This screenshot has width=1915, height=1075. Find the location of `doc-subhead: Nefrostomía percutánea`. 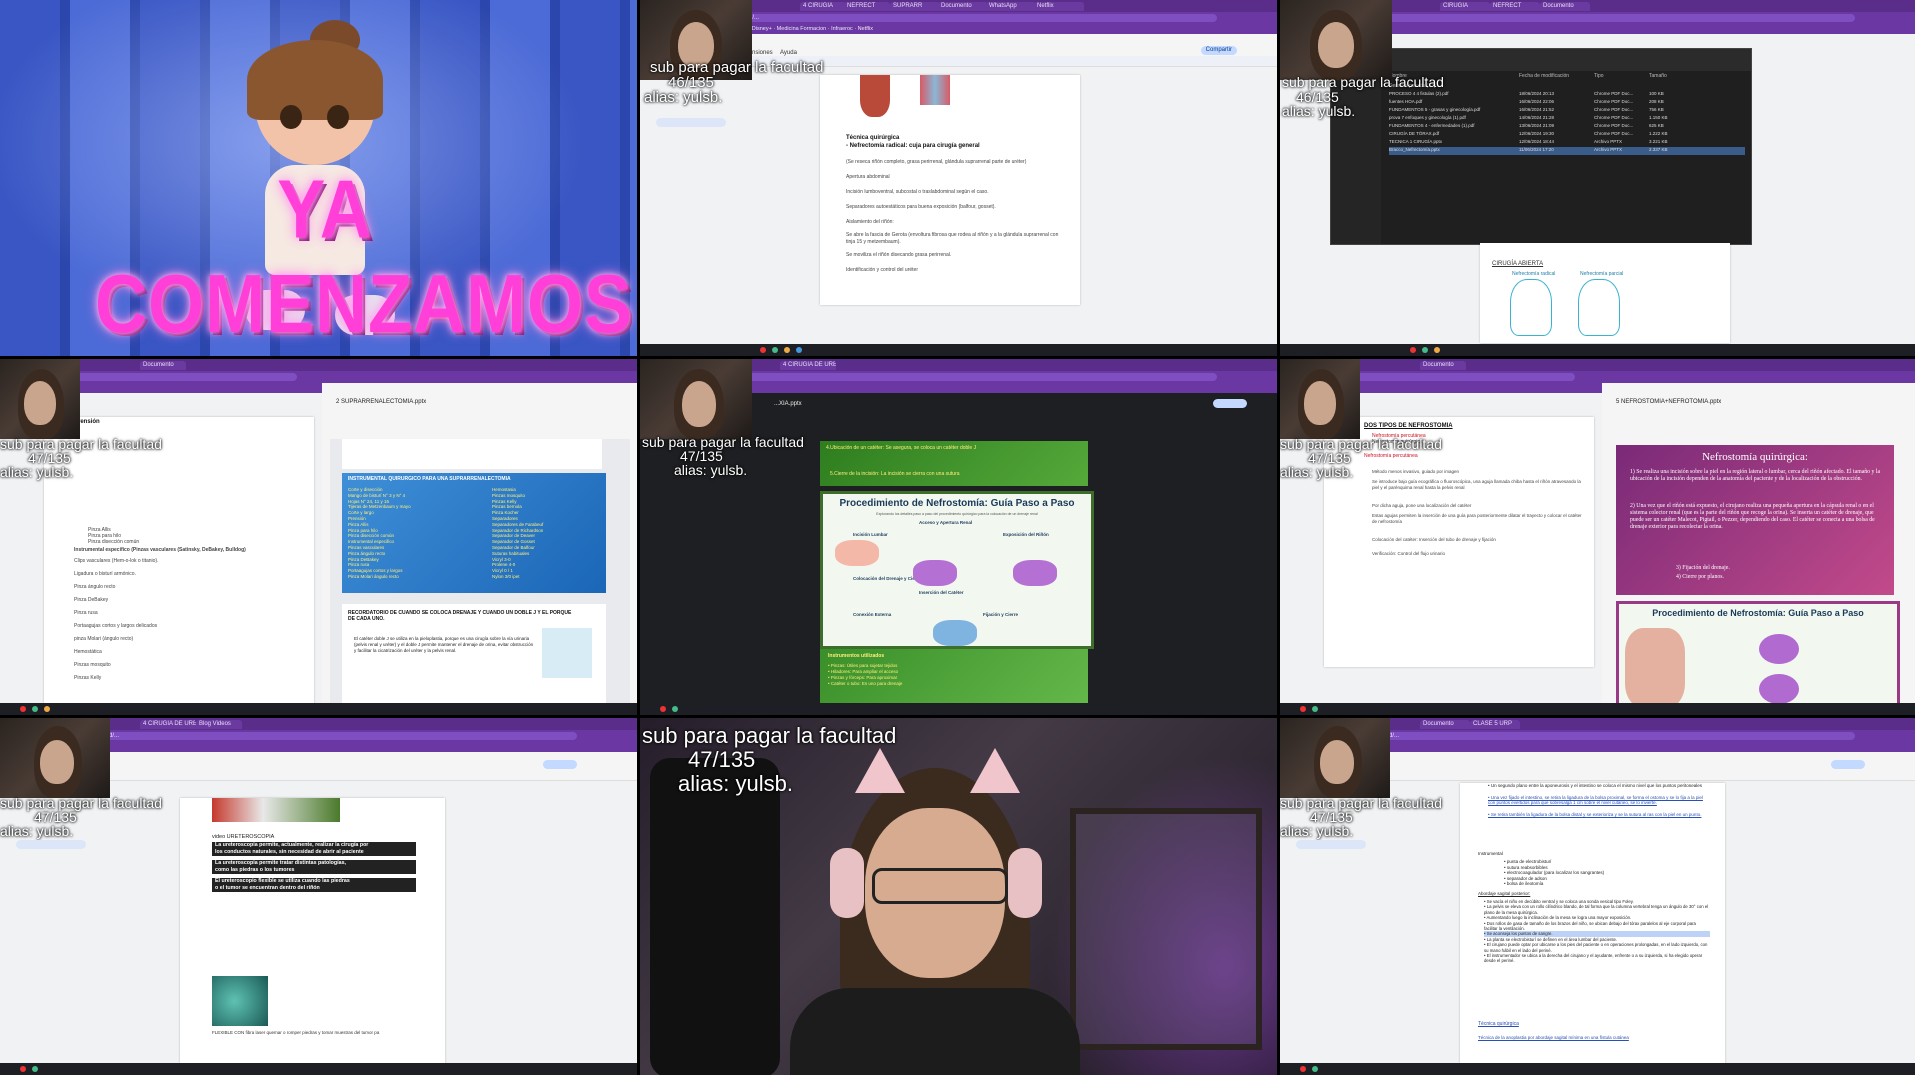

doc-subhead: Nefrostomía percutánea is located at coordinates (1391, 456).